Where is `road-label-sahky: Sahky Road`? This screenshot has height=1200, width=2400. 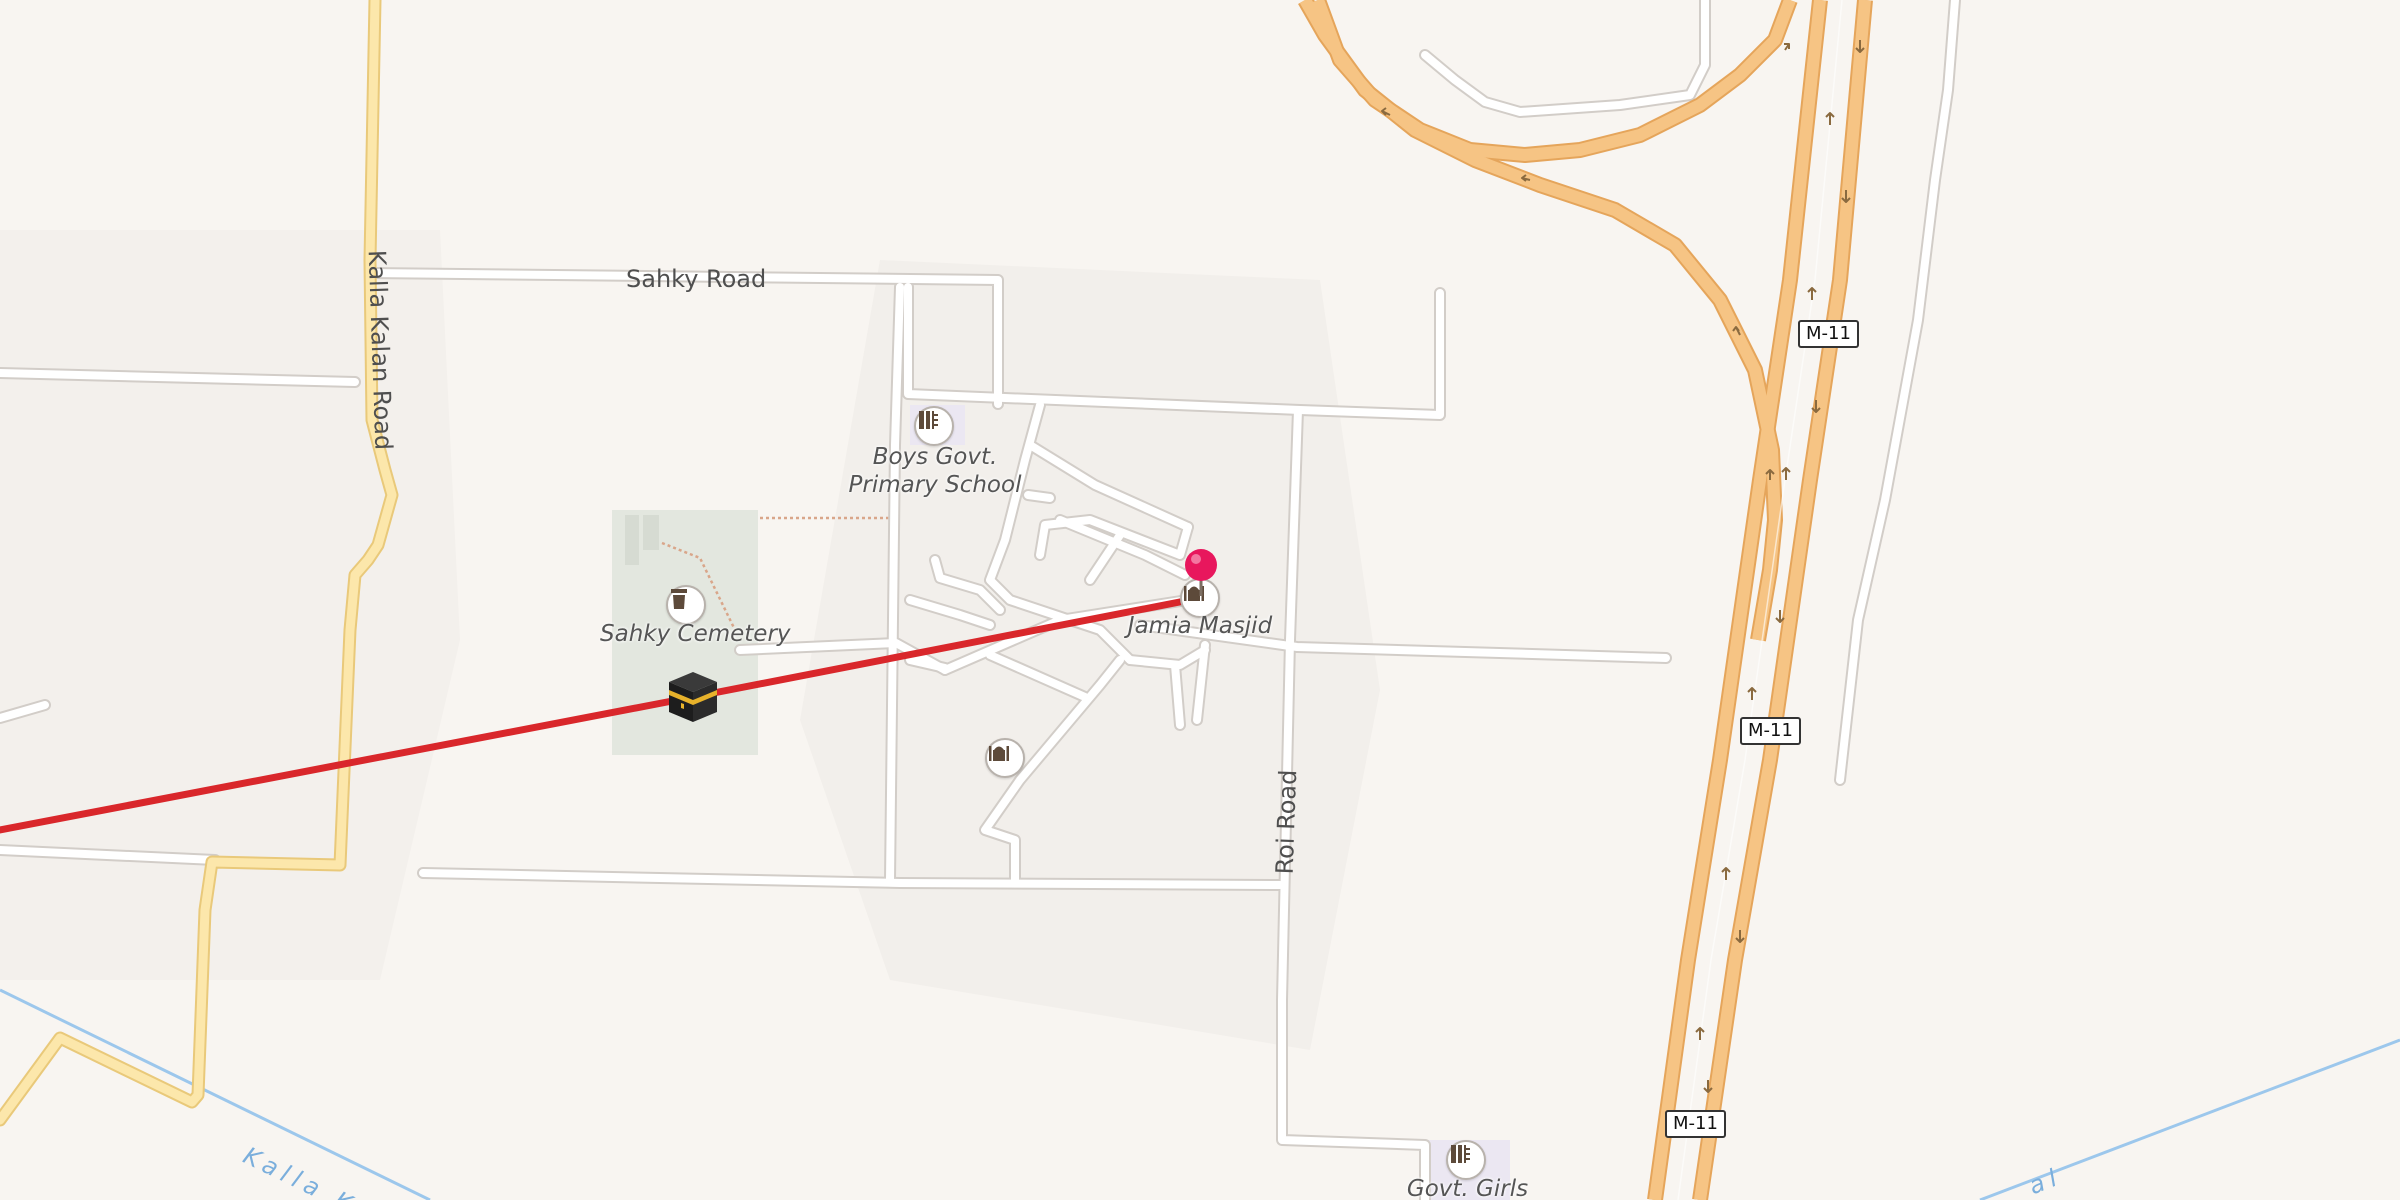
road-label-sahky: Sahky Road is located at coordinates (696, 279).